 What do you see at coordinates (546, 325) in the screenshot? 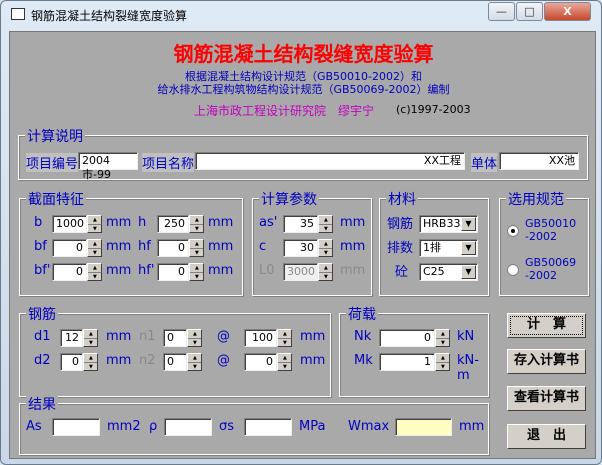
I see `calculate-button: 计 算` at bounding box center [546, 325].